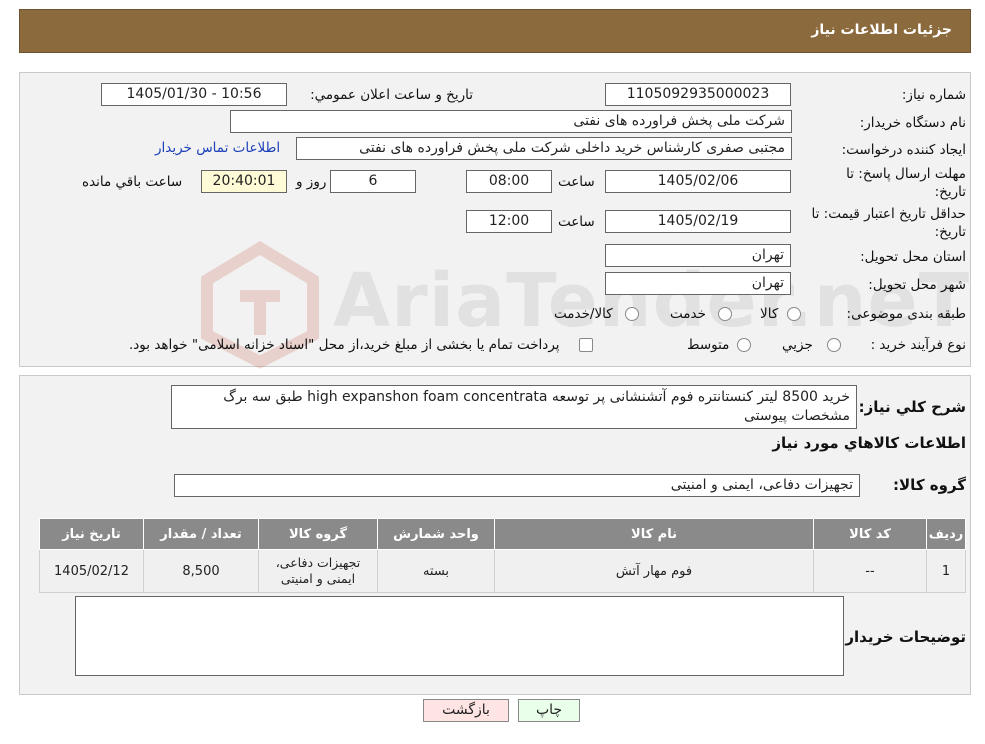 Image resolution: width=985 pixels, height=744 pixels. Describe the element at coordinates (913, 257) in the screenshot. I see `province-label: استان محل تحويل:` at that location.